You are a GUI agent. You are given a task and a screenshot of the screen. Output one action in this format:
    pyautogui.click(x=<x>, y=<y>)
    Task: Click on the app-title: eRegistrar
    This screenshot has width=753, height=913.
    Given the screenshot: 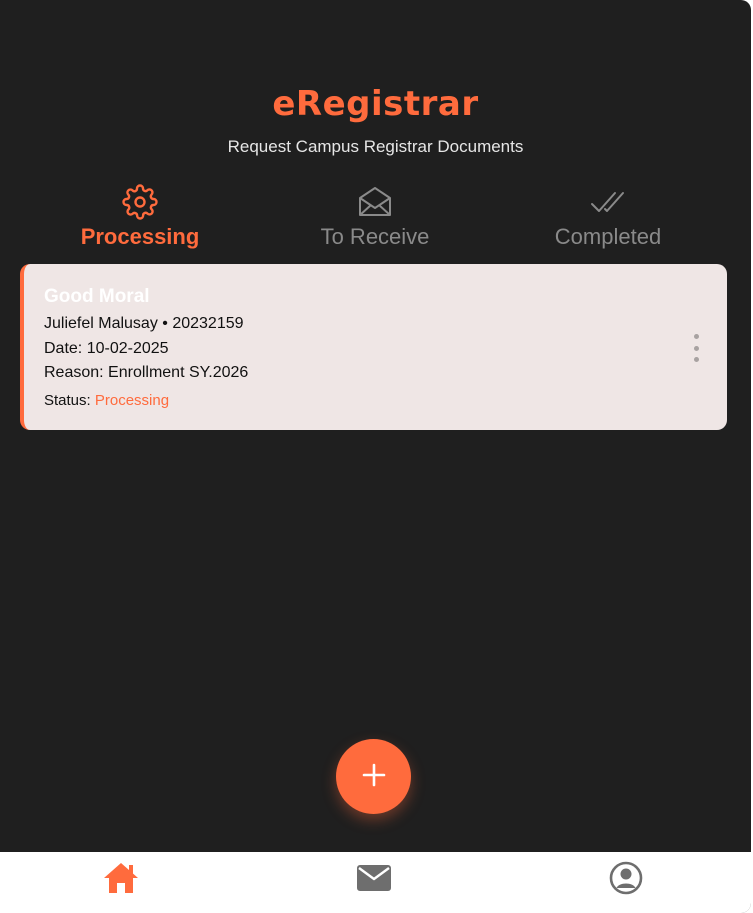 What is the action you would take?
    pyautogui.click(x=375, y=104)
    